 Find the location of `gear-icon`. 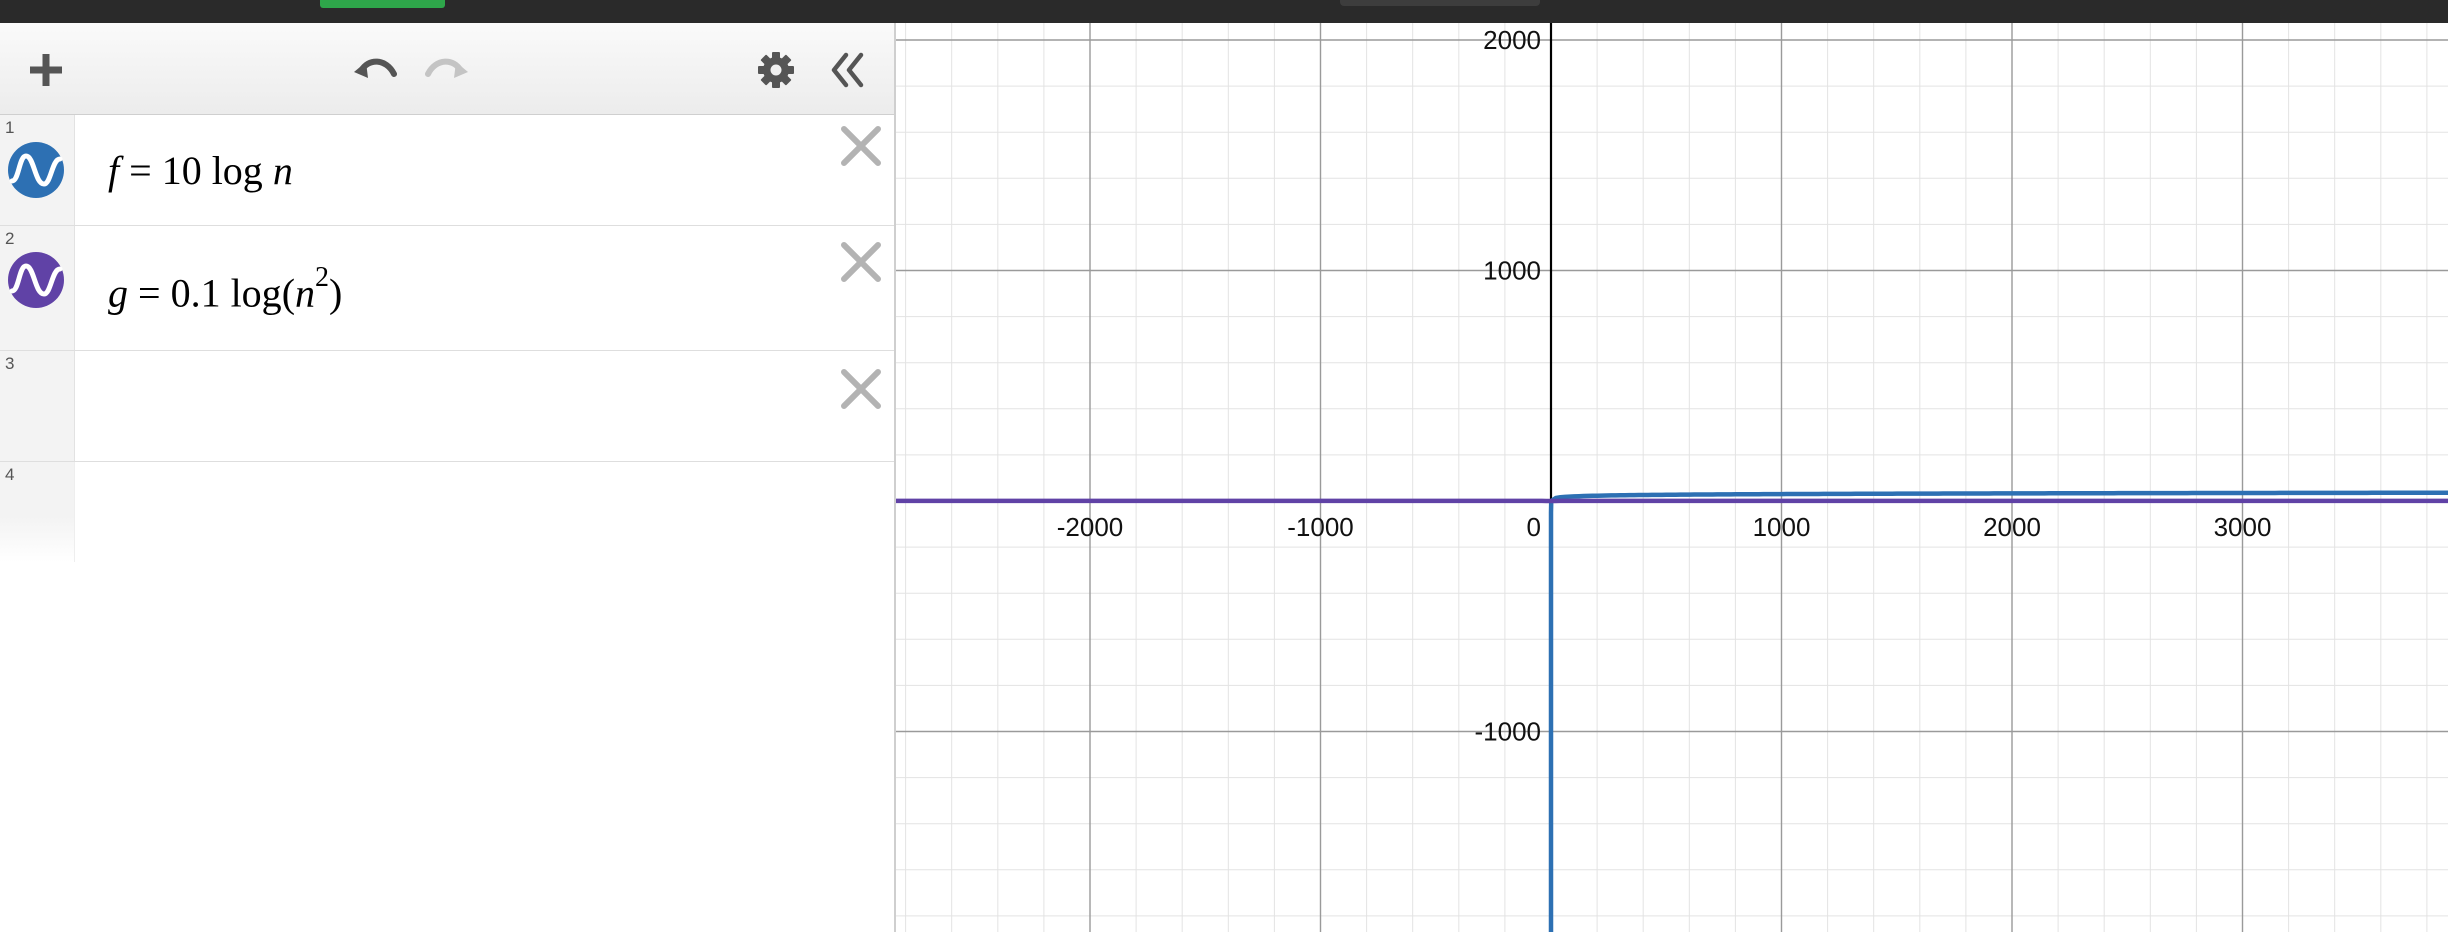

gear-icon is located at coordinates (776, 70).